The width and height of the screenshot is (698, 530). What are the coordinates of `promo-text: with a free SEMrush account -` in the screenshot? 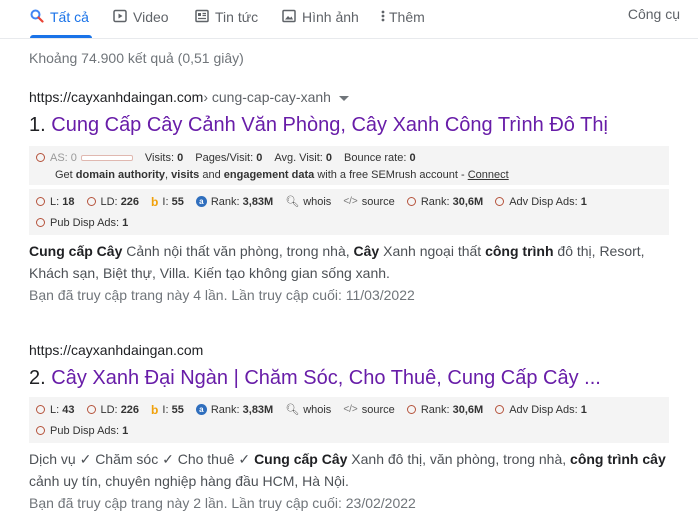 It's located at (391, 174).